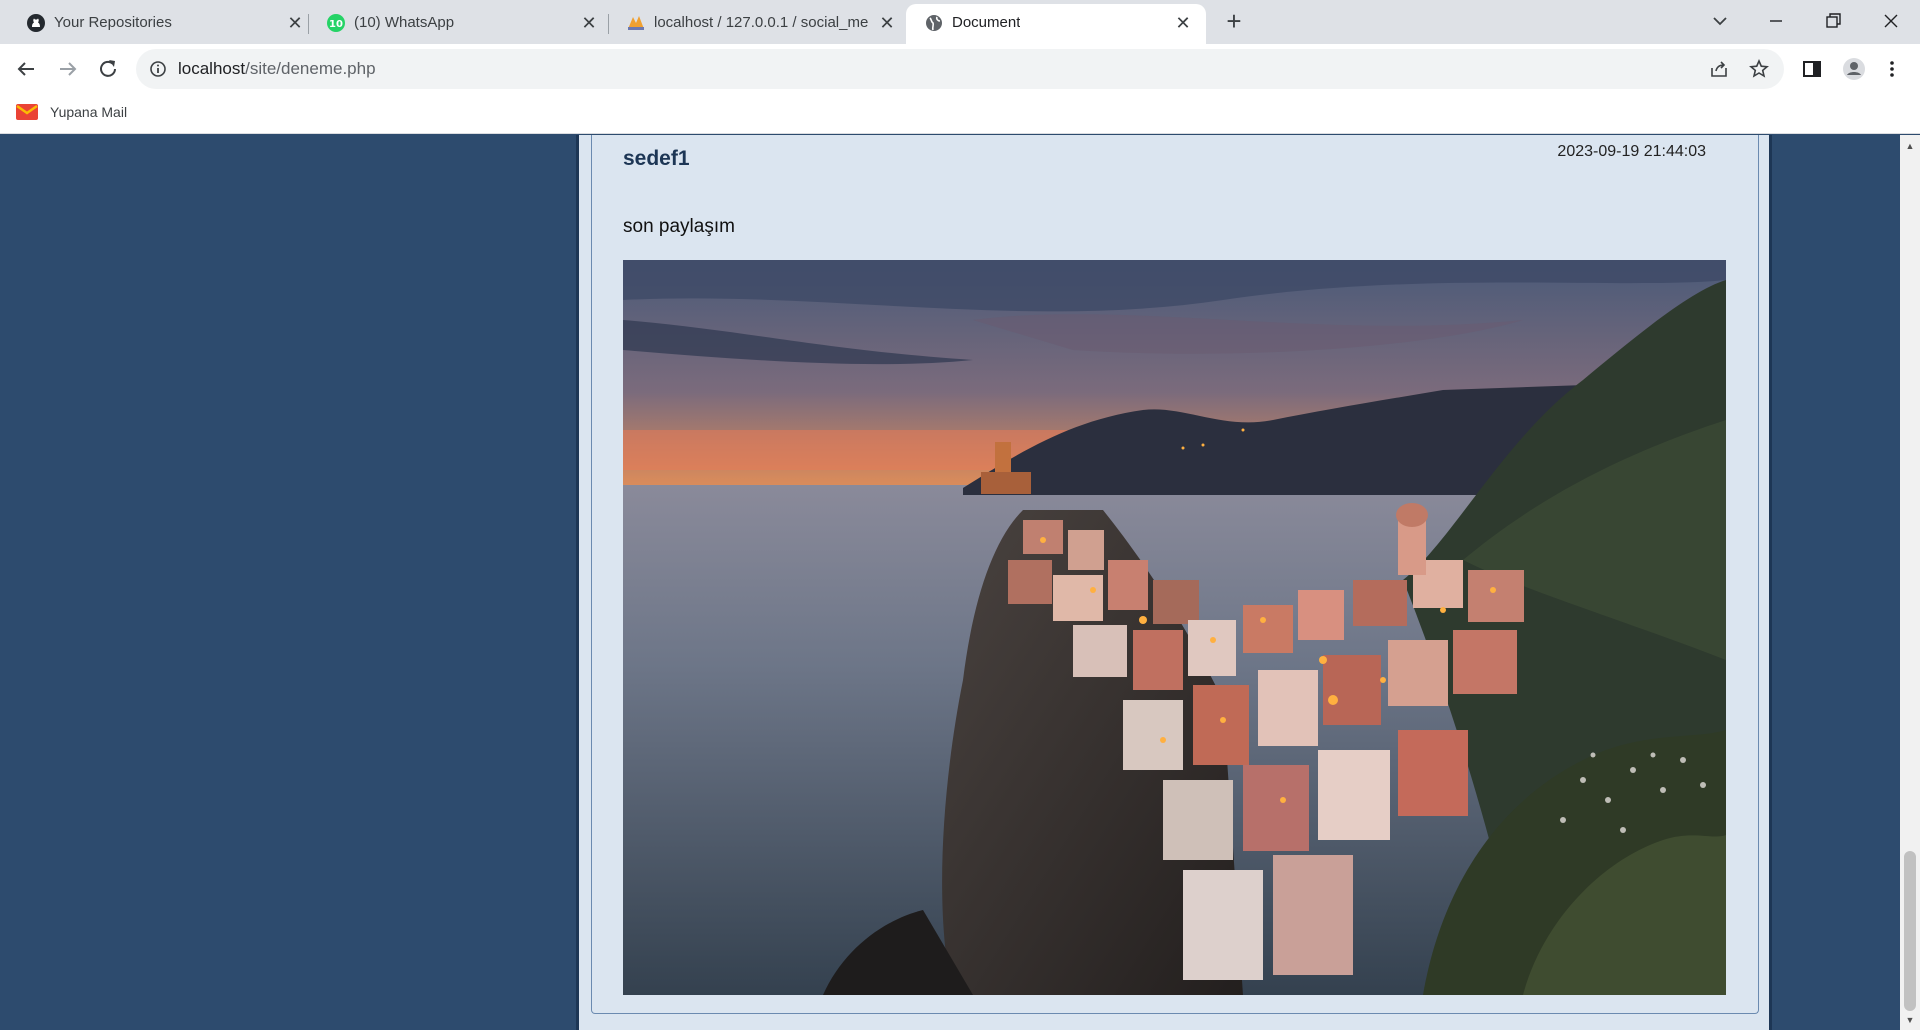 This screenshot has width=1920, height=1030. Describe the element at coordinates (89, 112) in the screenshot. I see `bookmark-label: Yupana Mail` at that location.